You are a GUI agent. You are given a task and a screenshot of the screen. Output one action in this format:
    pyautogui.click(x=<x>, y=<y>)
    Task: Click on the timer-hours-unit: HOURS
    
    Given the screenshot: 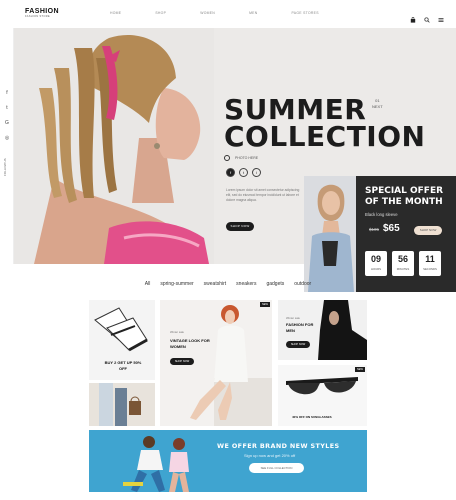 What is the action you would take?
    pyautogui.click(x=376, y=269)
    